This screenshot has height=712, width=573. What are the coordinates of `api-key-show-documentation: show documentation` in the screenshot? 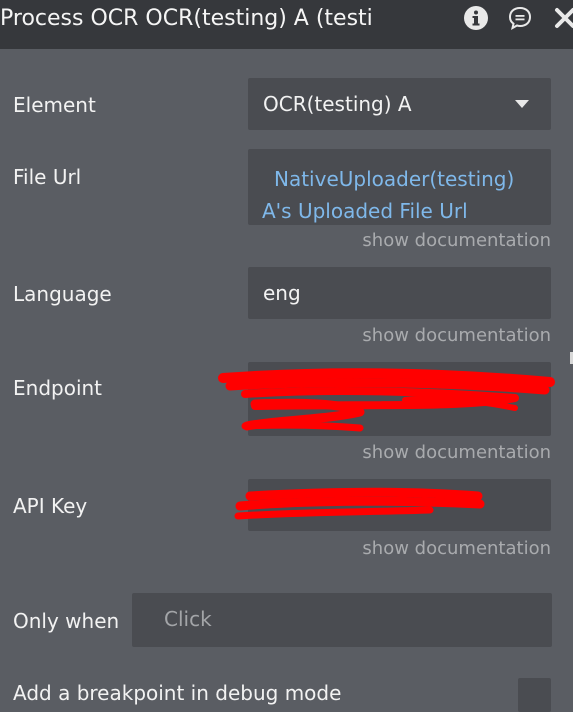 It's located at (456, 548).